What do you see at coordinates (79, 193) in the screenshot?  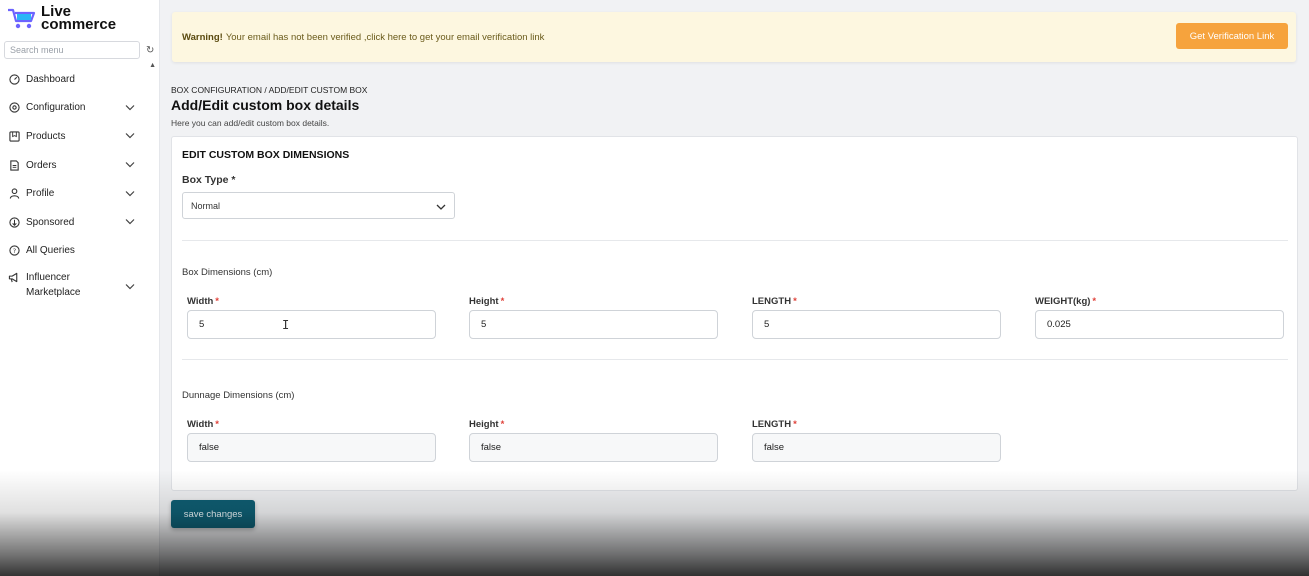 I see `sidebar-item-profile: Profile` at bounding box center [79, 193].